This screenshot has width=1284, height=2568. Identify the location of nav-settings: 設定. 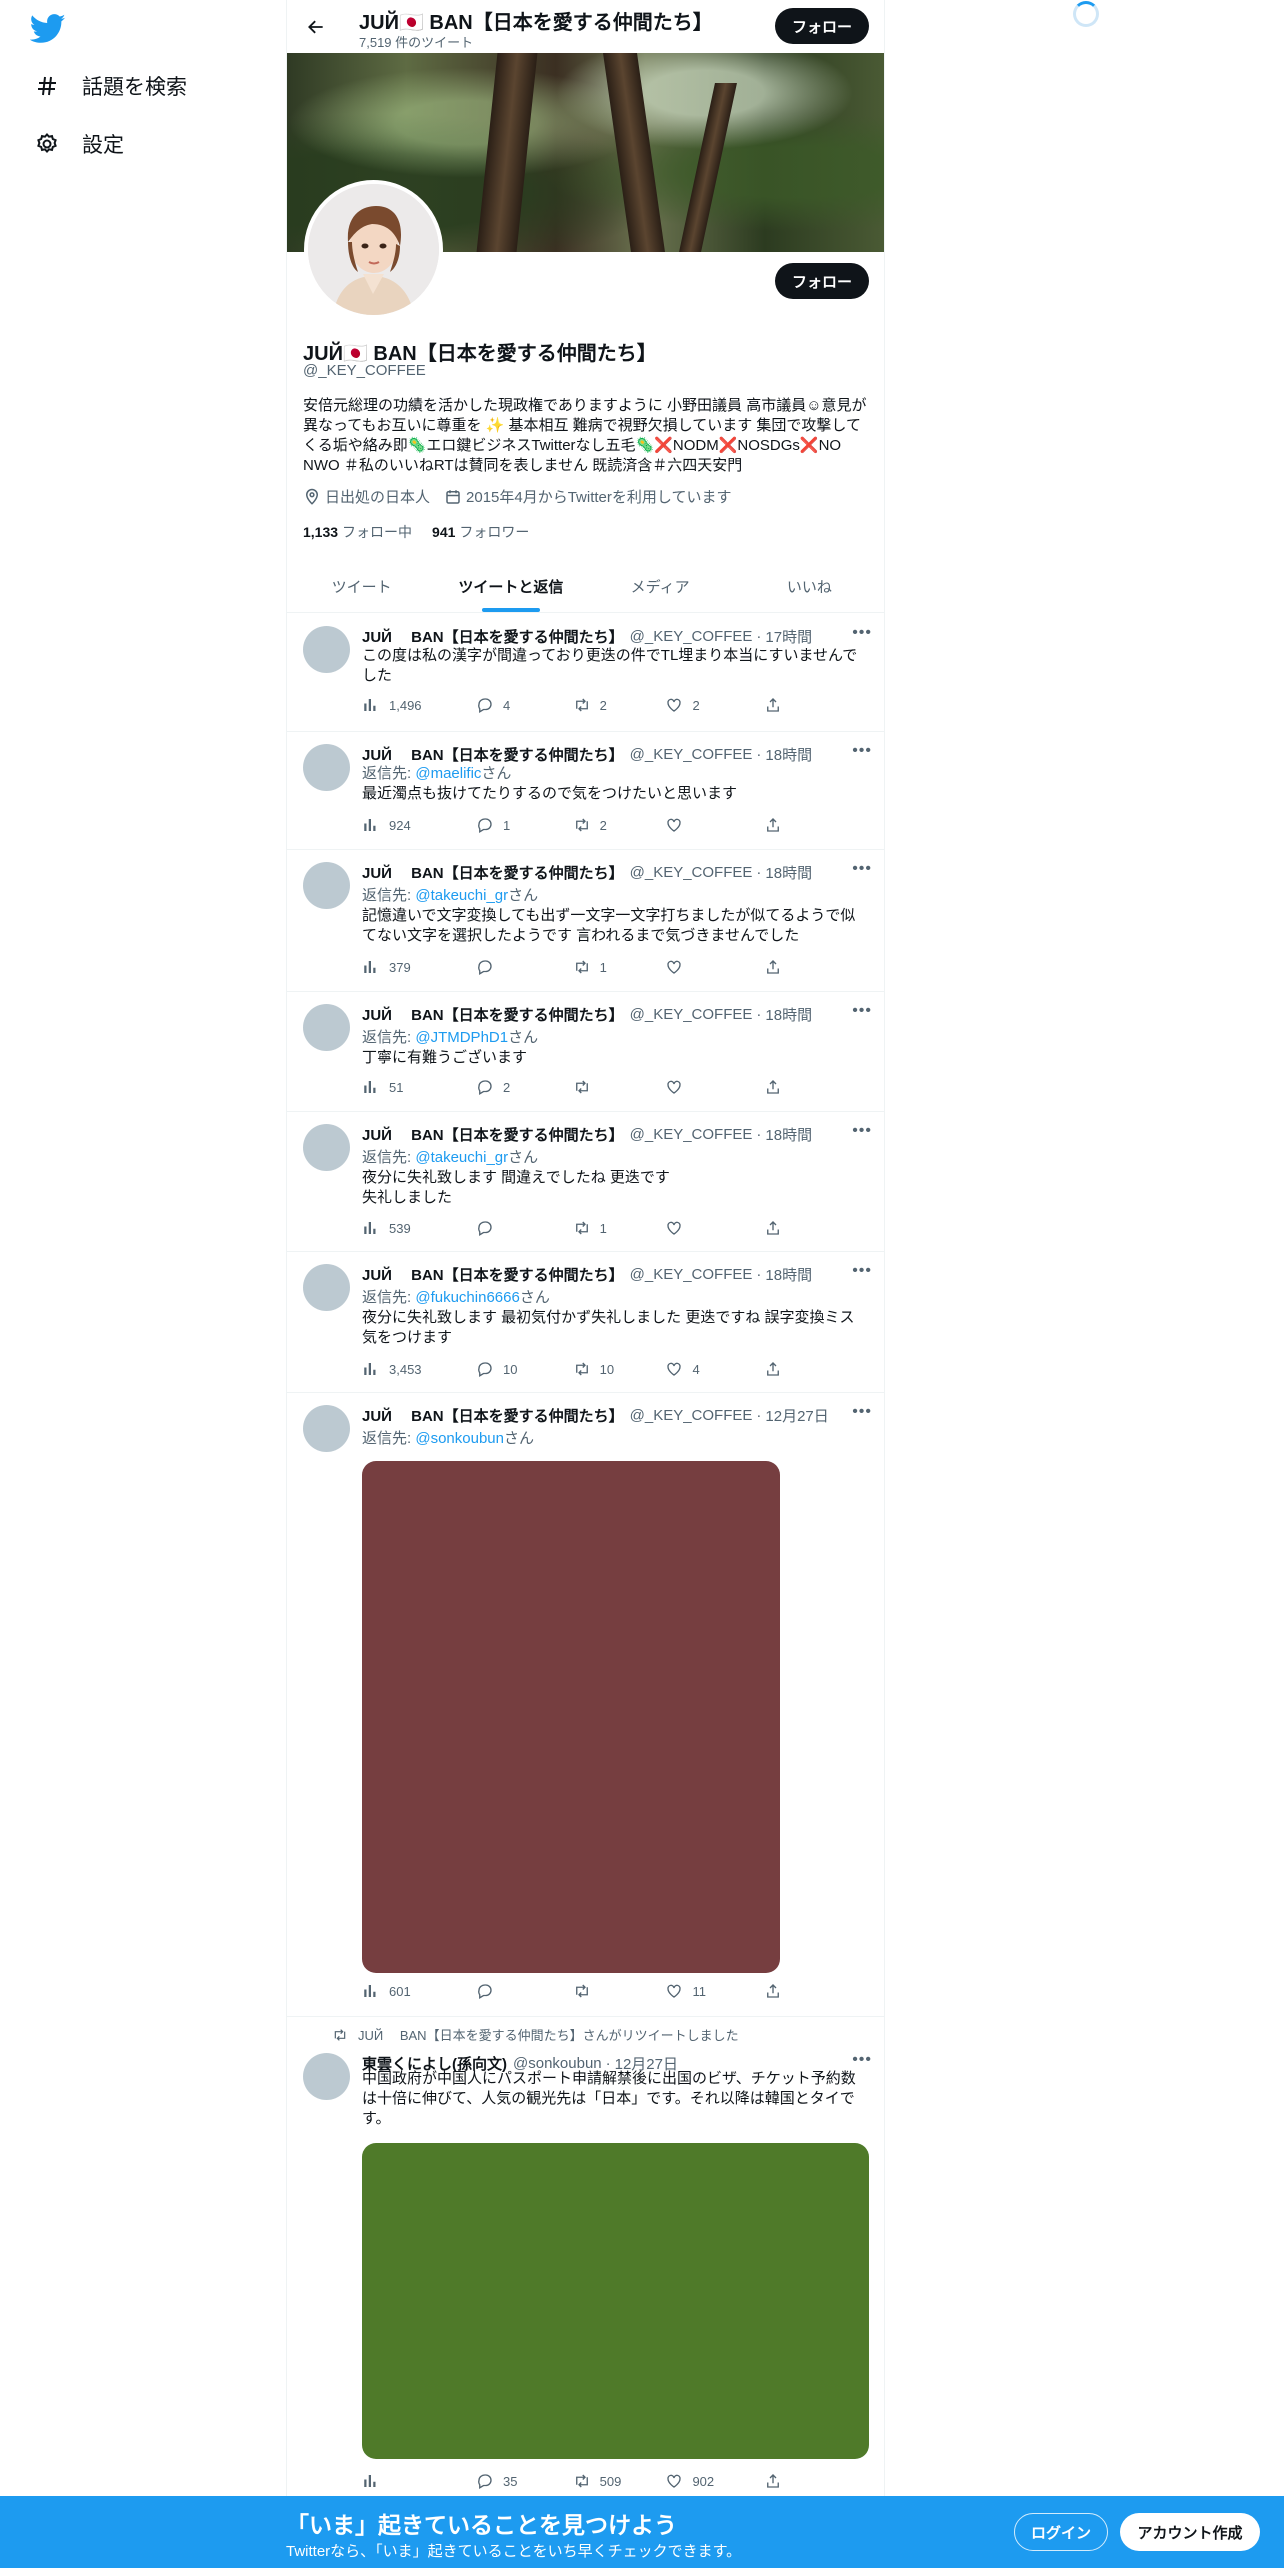
(79, 144).